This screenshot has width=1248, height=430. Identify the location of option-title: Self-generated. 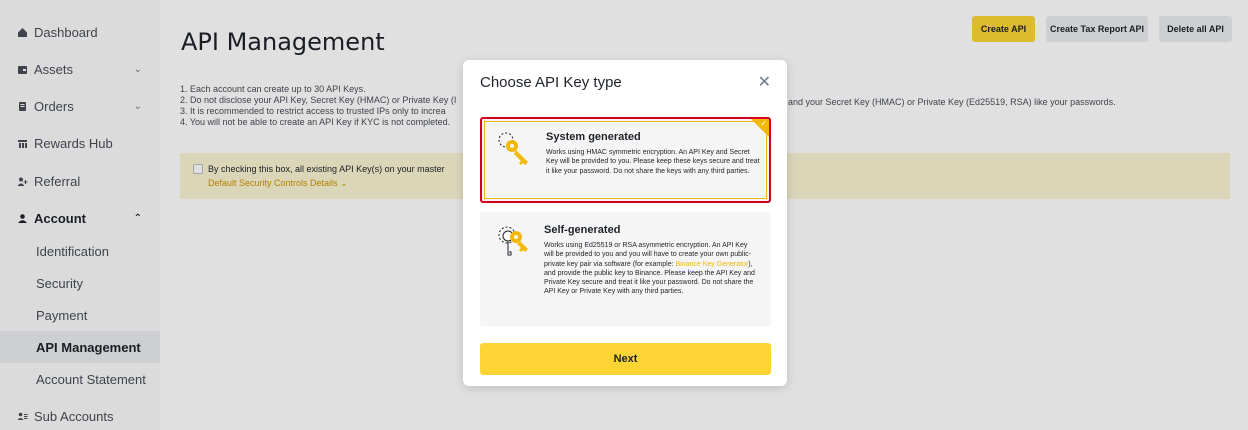
(582, 230).